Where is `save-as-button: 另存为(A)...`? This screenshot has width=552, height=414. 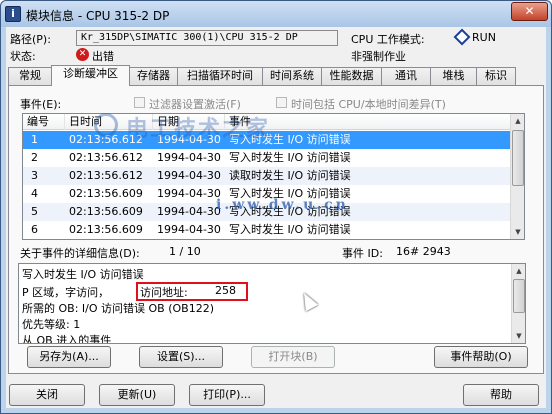
save-as-button: 另存为(A)... is located at coordinates (69, 357).